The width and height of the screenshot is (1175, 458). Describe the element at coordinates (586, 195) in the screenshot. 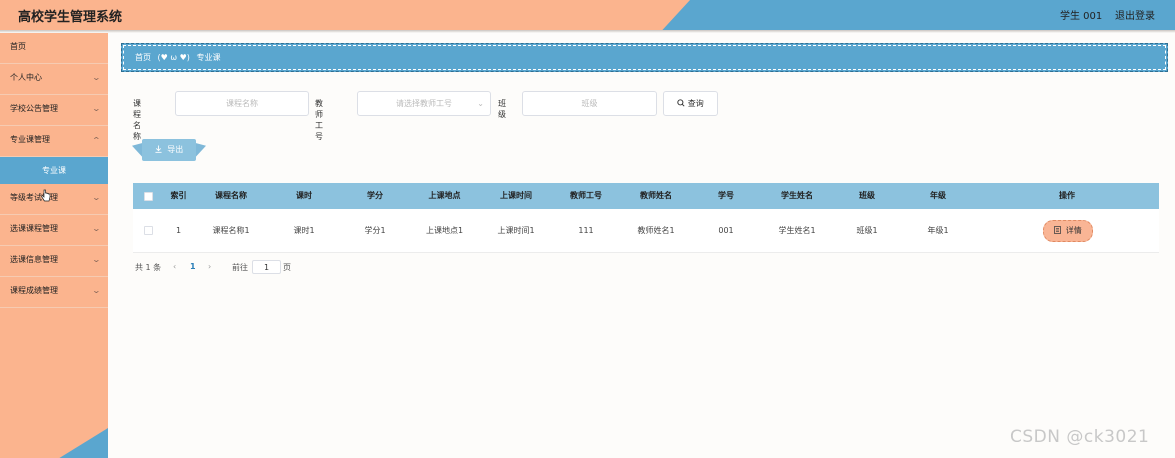

I see `col-header-teacher-id: 教师工号` at that location.